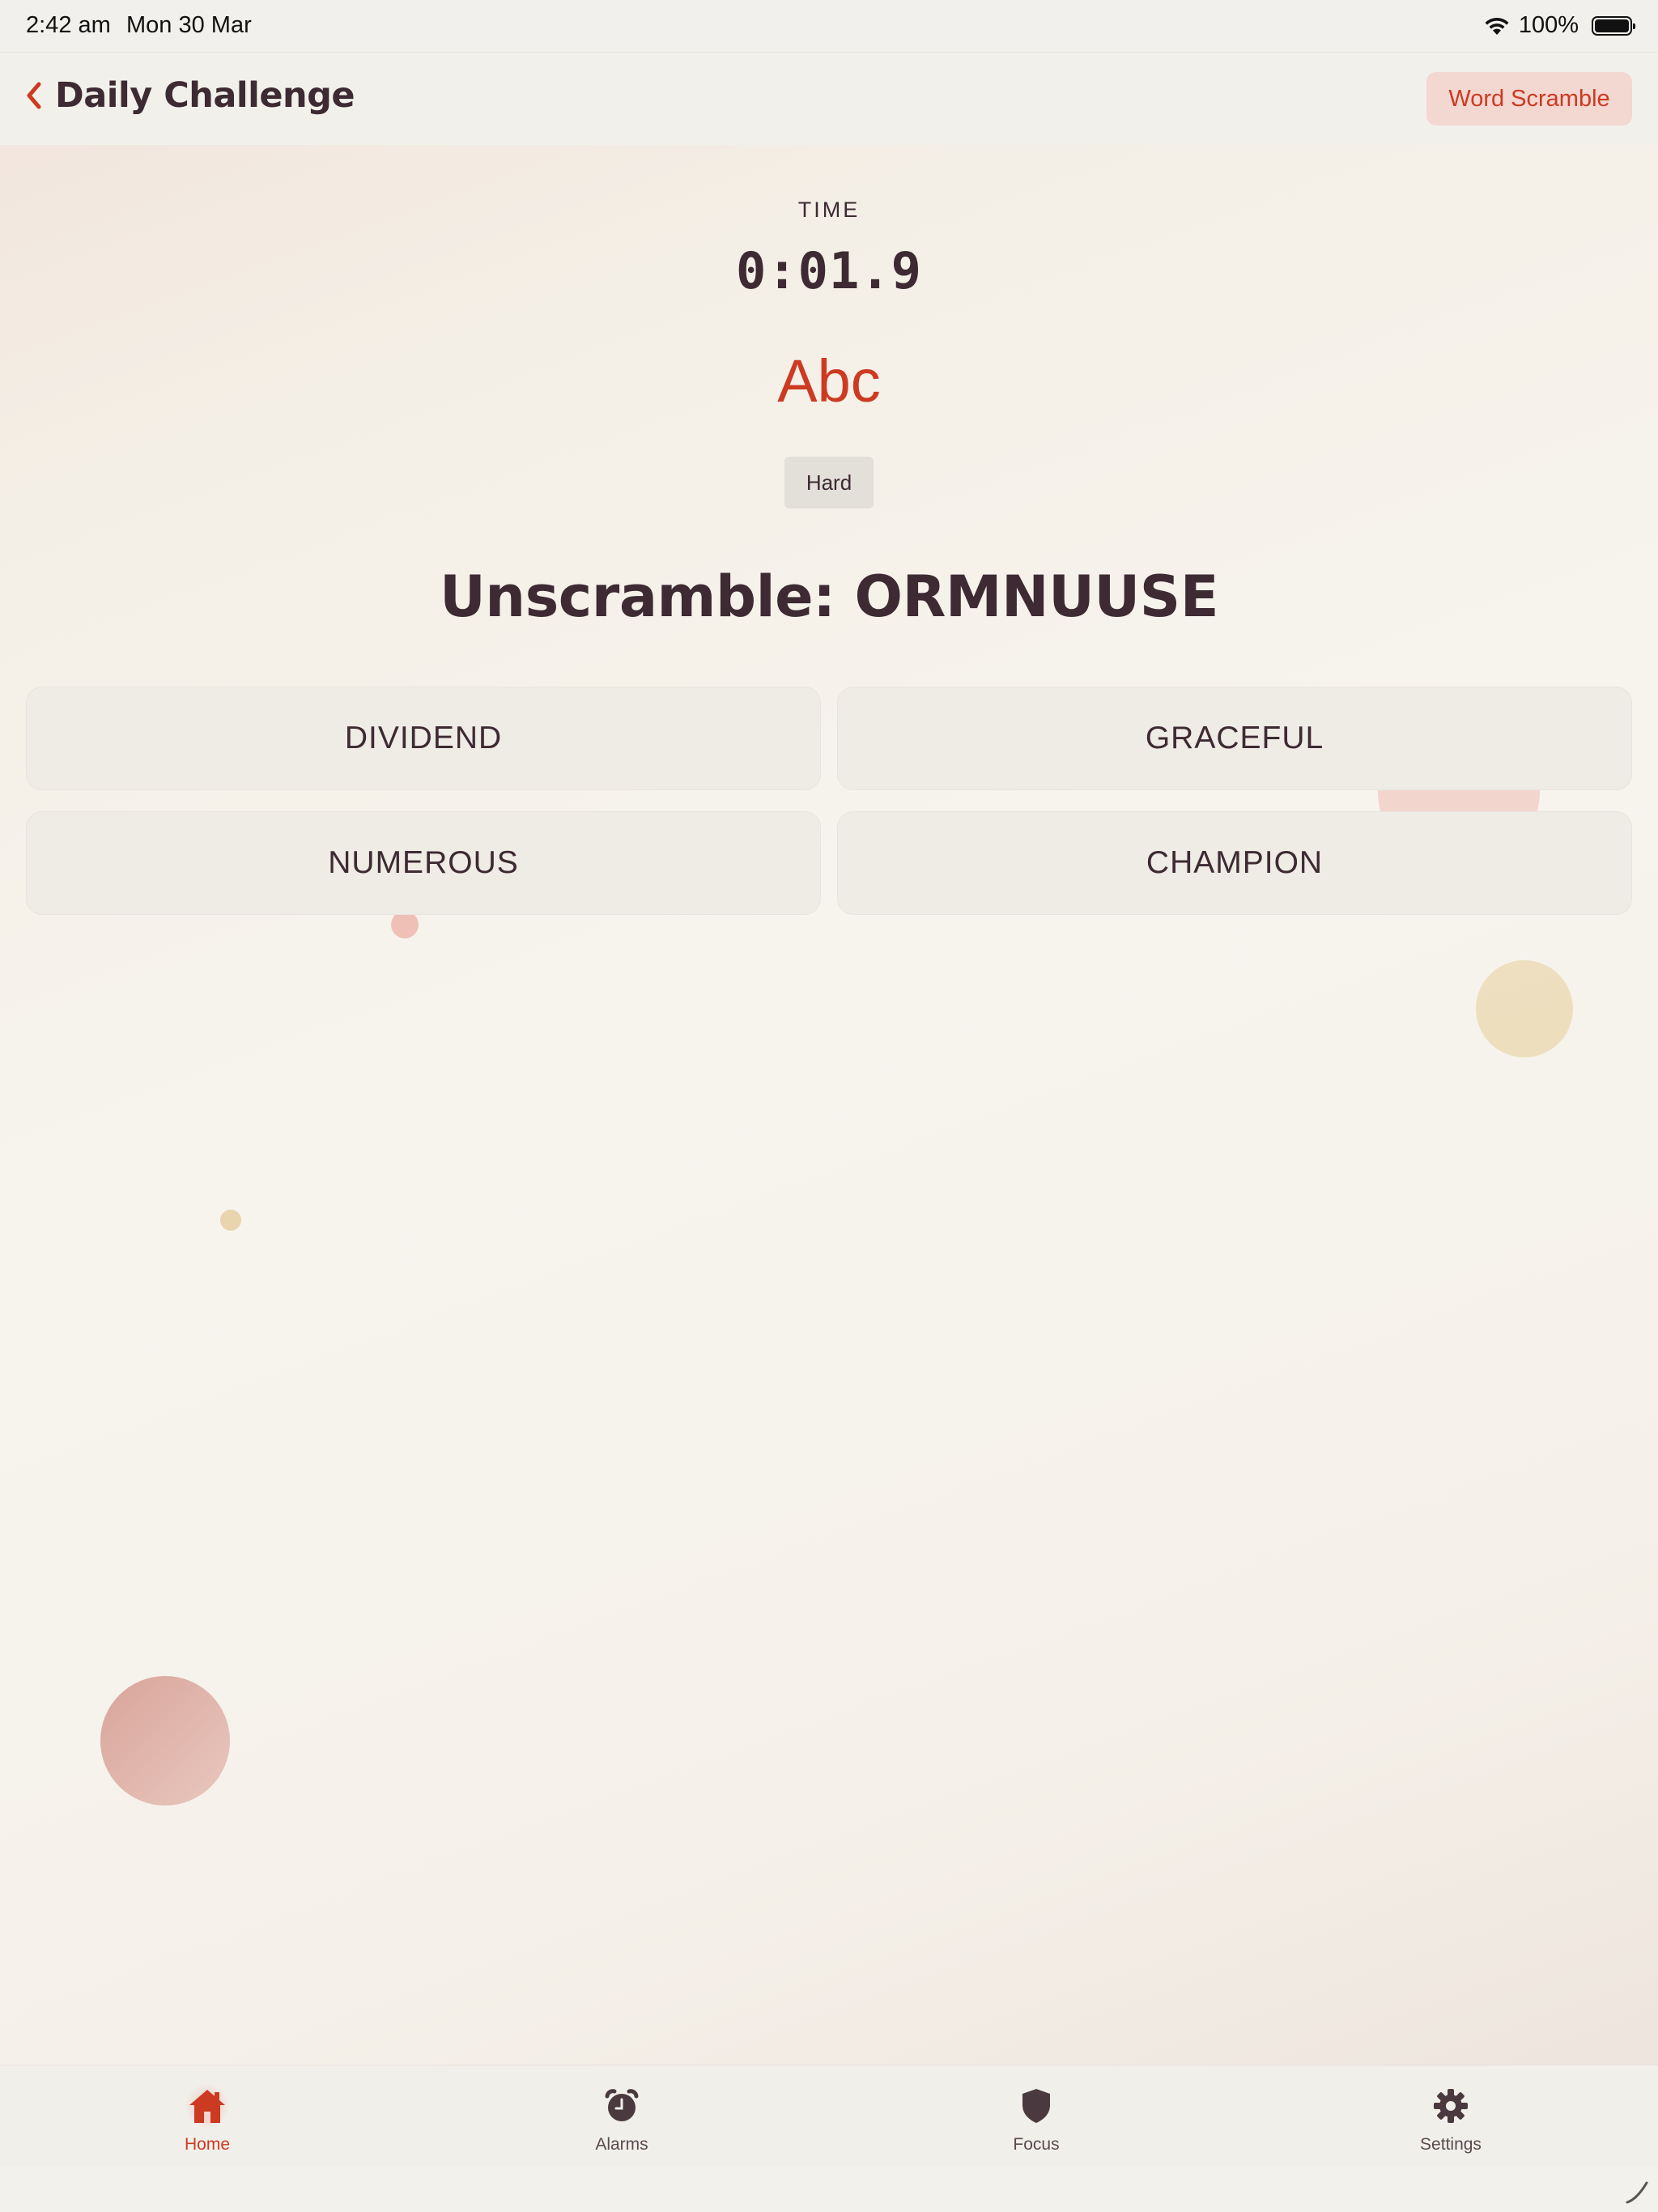  I want to click on page-title: Daily Challenge, so click(205, 96).